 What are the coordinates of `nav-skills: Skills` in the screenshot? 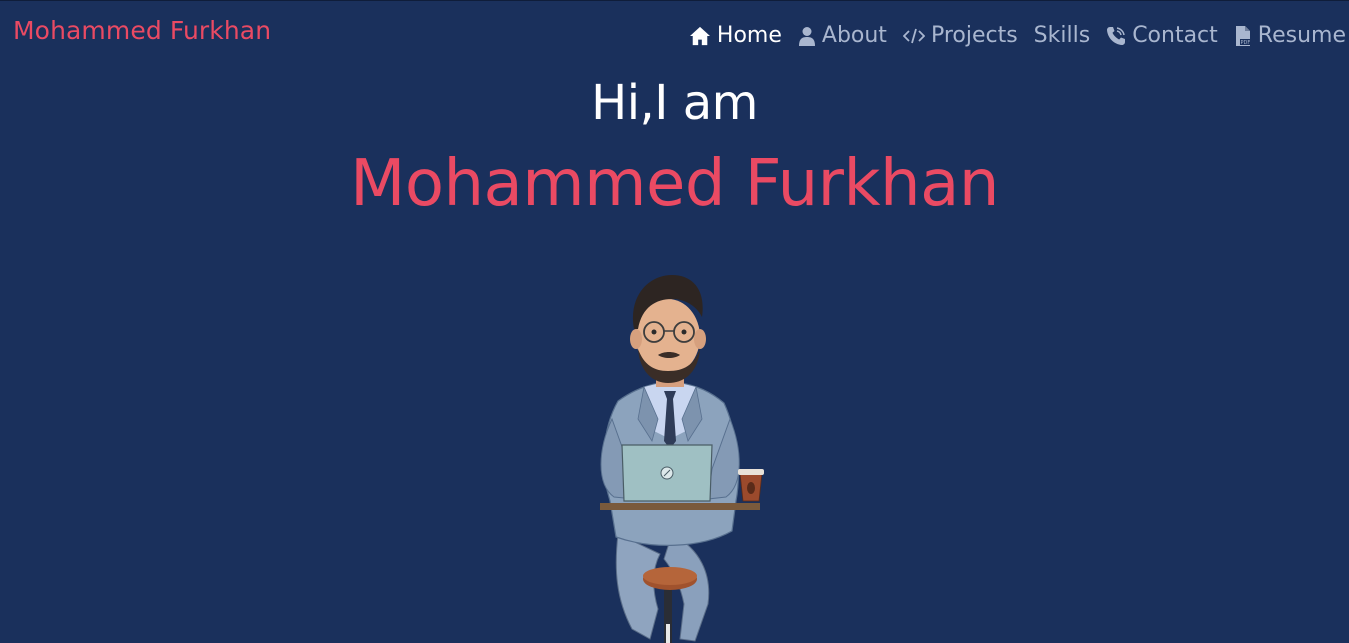 It's located at (1062, 35).